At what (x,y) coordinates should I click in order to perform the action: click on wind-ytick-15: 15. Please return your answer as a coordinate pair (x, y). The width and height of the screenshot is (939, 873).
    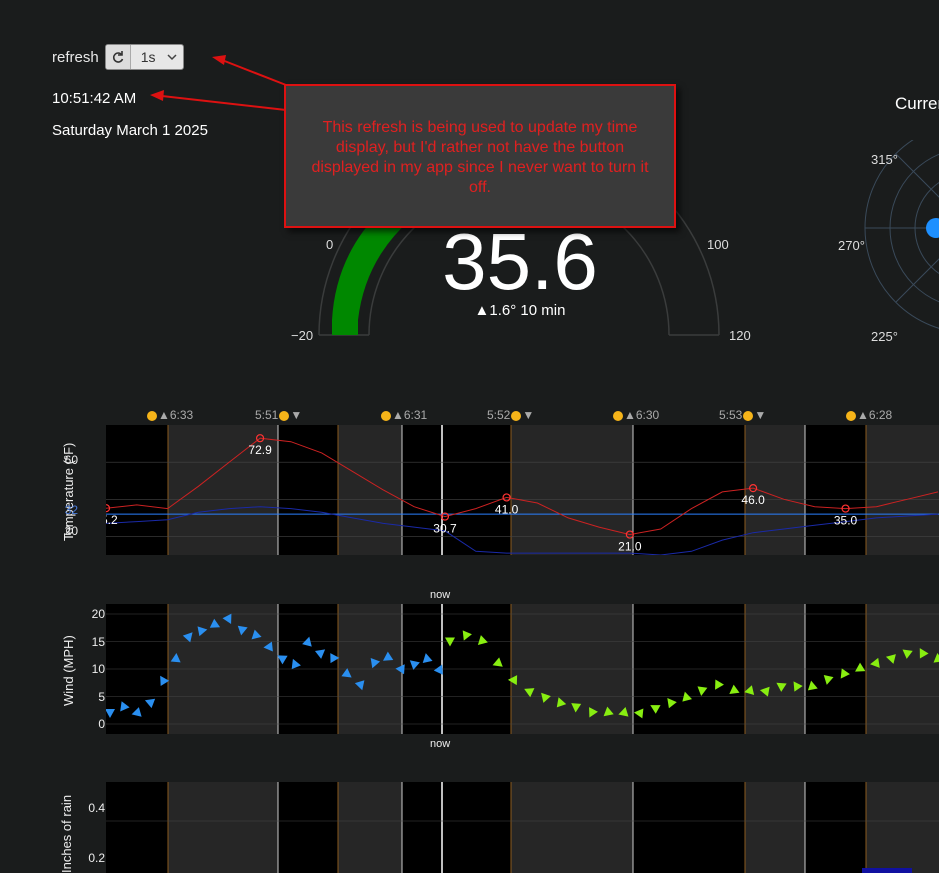
    Looking at the image, I should click on (98, 642).